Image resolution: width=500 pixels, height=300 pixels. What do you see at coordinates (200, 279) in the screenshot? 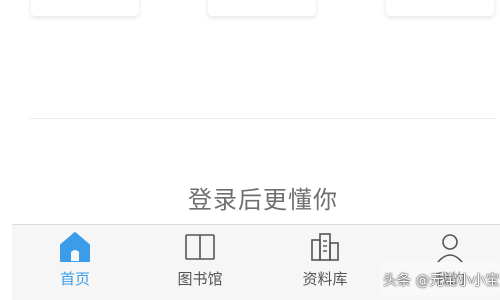
I see `tab-library-label: 图书馆` at bounding box center [200, 279].